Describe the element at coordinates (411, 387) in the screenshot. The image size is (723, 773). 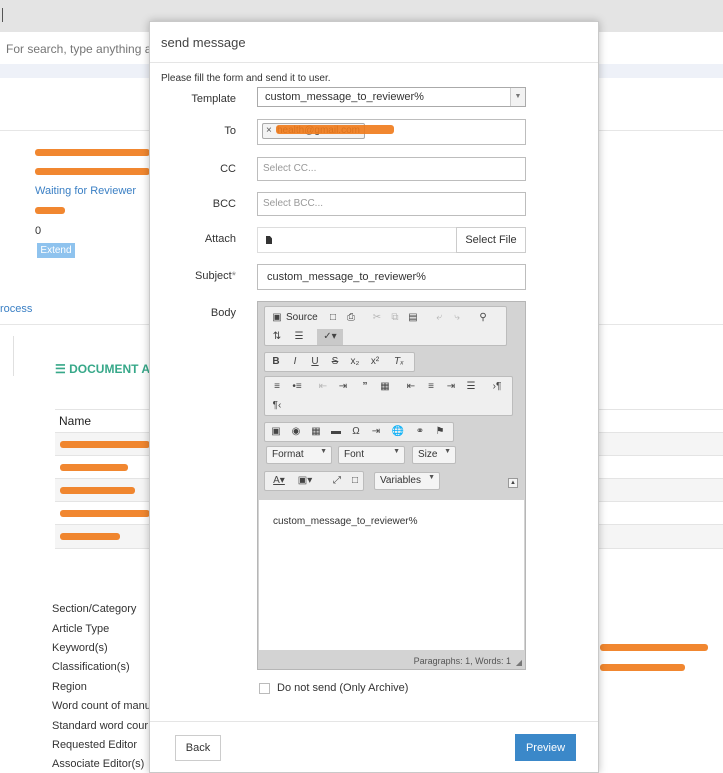
I see `align-left-icon: ⇤` at that location.